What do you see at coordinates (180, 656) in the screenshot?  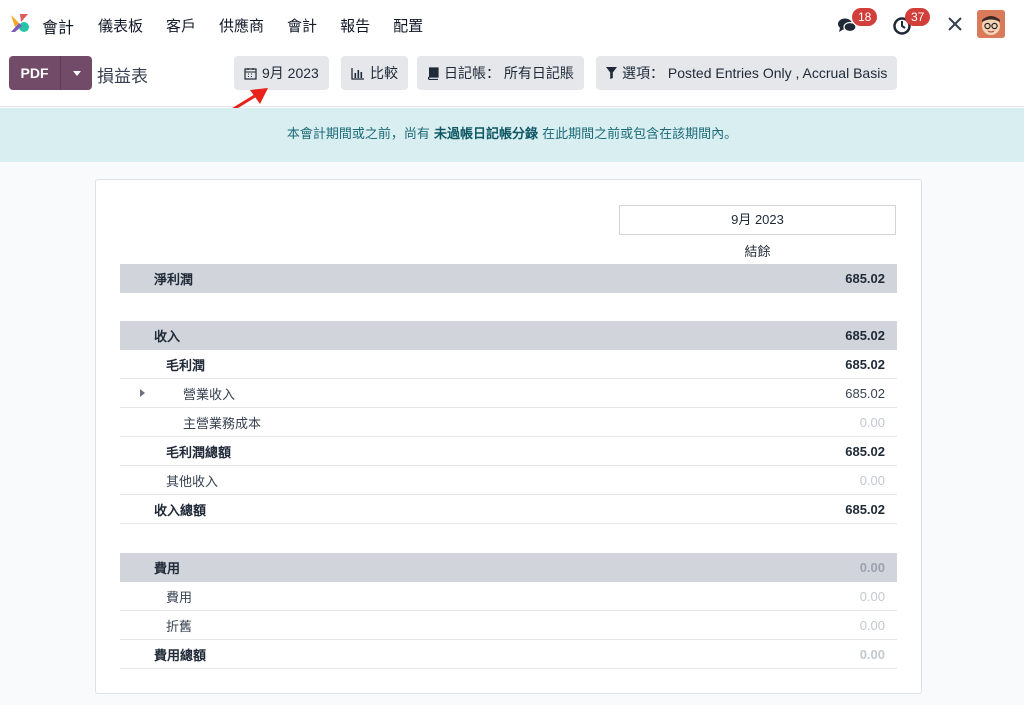 I see `row-label: 費用總額` at bounding box center [180, 656].